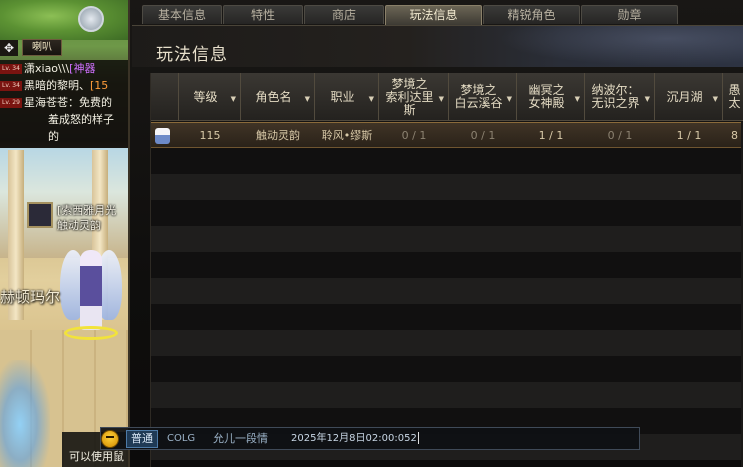 This screenshot has width=743, height=467. What do you see at coordinates (478, 96) in the screenshot?
I see `col-label: 梦境之 白云溪谷` at bounding box center [478, 96].